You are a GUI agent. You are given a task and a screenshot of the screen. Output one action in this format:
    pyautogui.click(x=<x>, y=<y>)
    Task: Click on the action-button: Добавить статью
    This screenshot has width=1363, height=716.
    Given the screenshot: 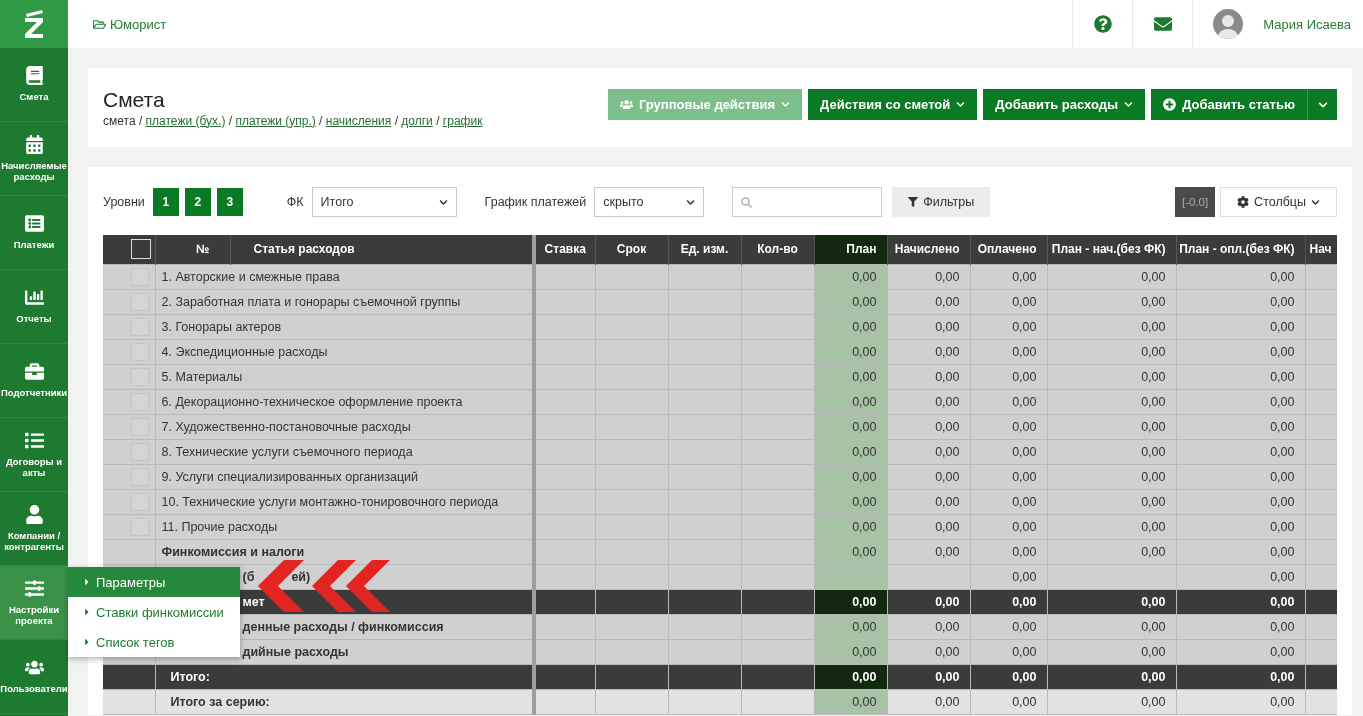 What is the action you would take?
    pyautogui.click(x=1229, y=104)
    